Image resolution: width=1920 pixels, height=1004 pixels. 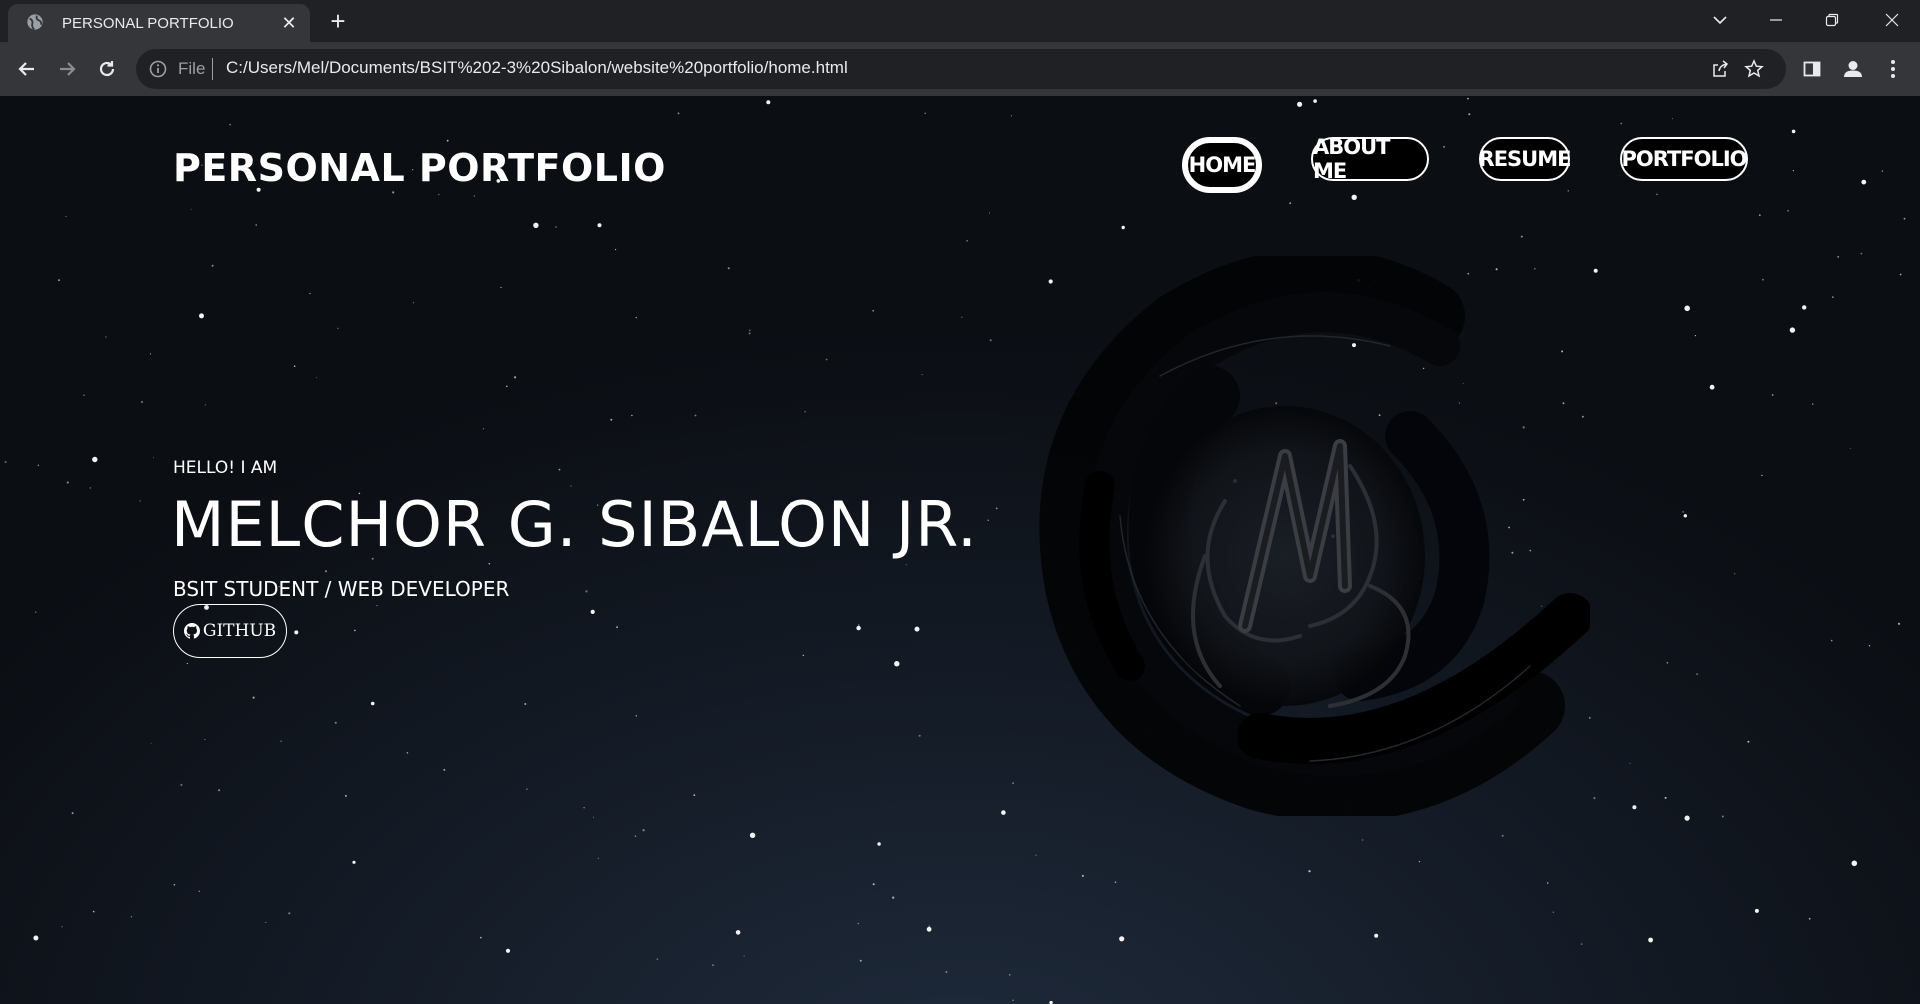 What do you see at coordinates (1720, 20) in the screenshot?
I see `tab-search-icon` at bounding box center [1720, 20].